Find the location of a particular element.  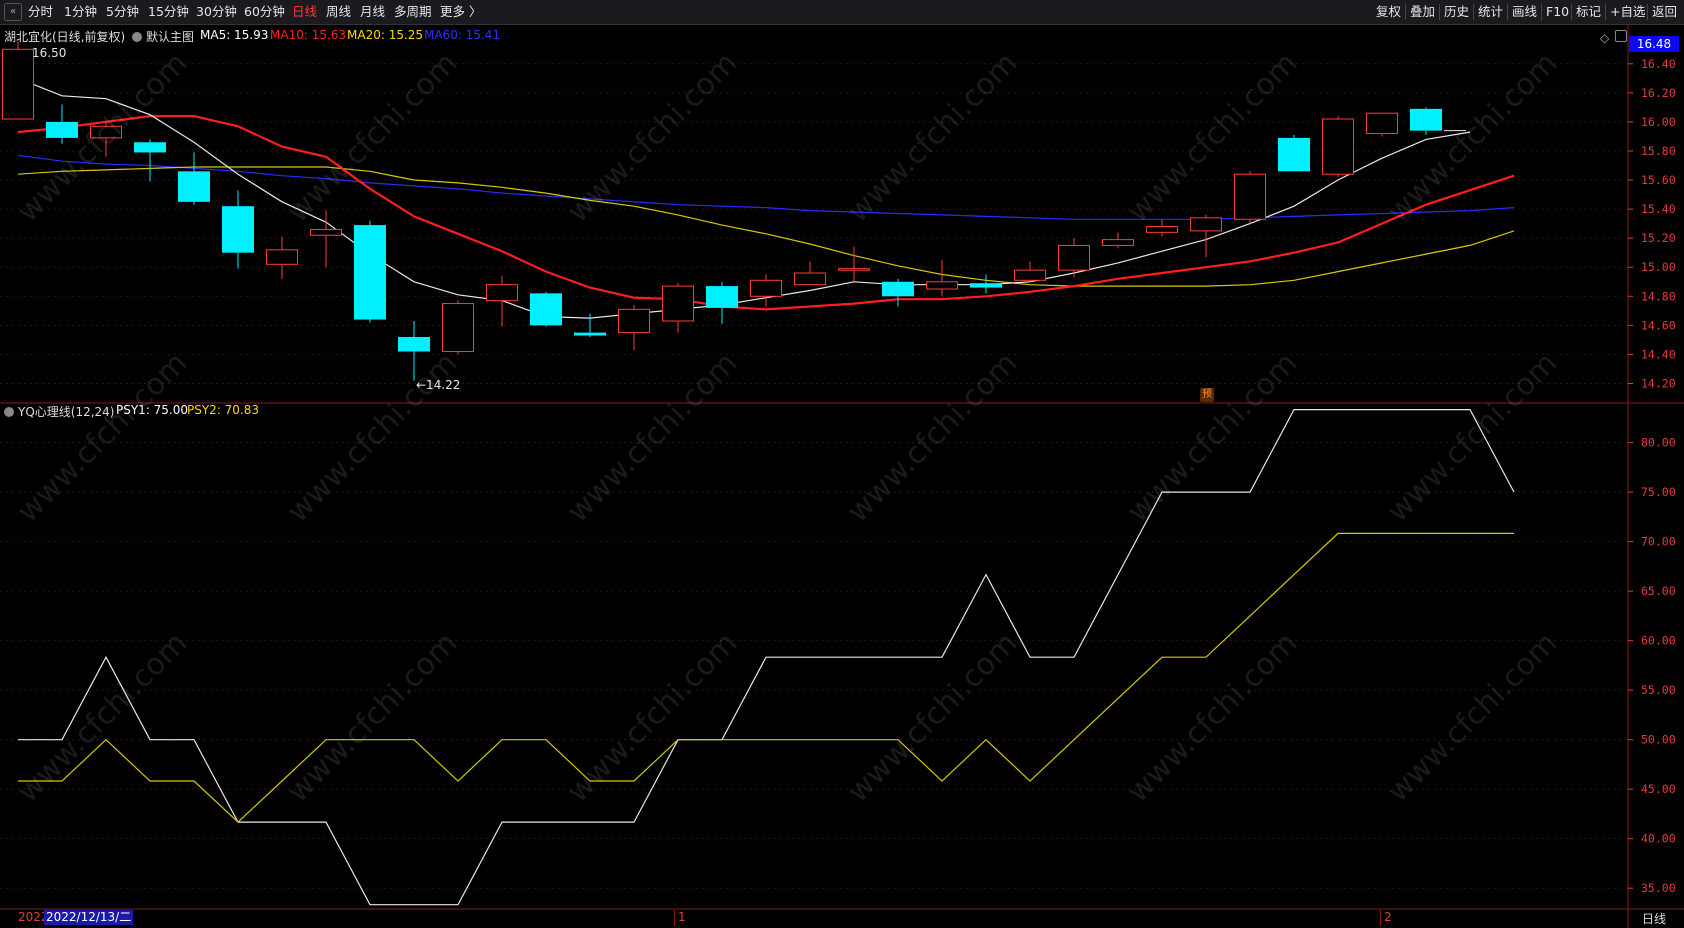

indicator-menu: 默认主图 is located at coordinates (163, 36).